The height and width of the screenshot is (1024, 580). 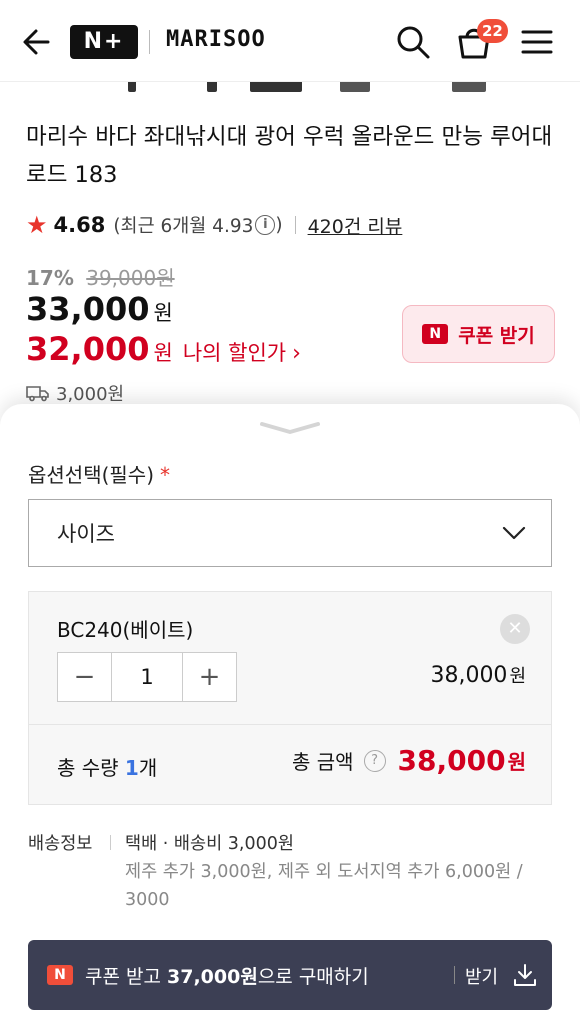 I want to click on coupon-buy-text: 쿠폰 받고 37,000원으로 구매하기, so click(x=227, y=975).